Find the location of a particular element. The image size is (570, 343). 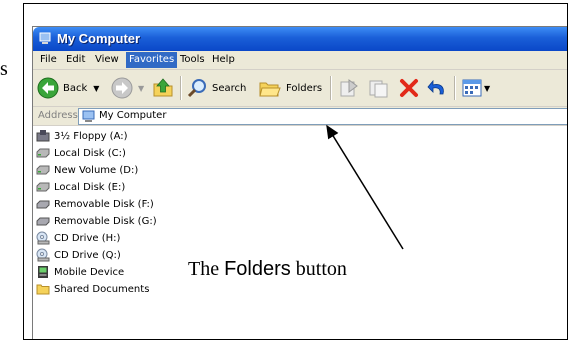

annotation-arrow is located at coordinates (365, 187).